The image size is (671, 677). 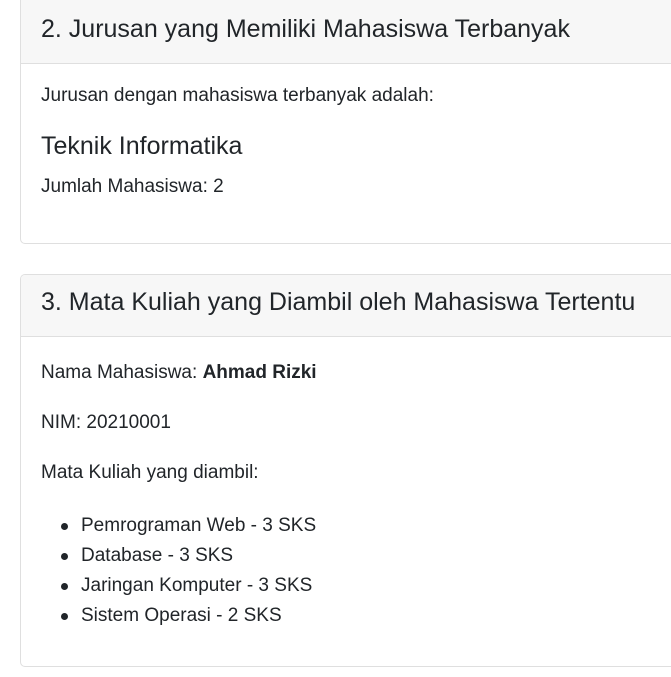 What do you see at coordinates (106, 422) in the screenshot?
I see `nim-text: NIM: 20210001` at bounding box center [106, 422].